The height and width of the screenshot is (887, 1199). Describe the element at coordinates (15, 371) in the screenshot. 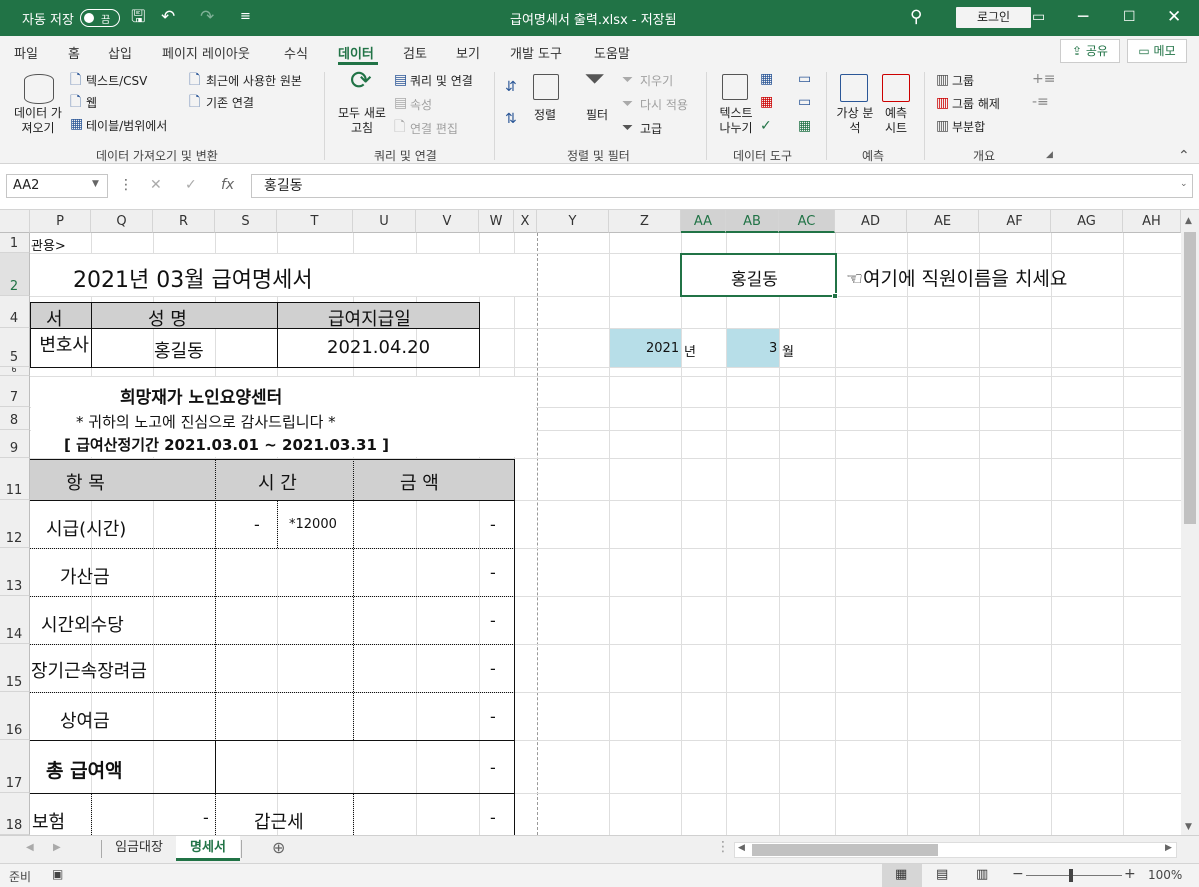

I see `row-header: 6` at that location.